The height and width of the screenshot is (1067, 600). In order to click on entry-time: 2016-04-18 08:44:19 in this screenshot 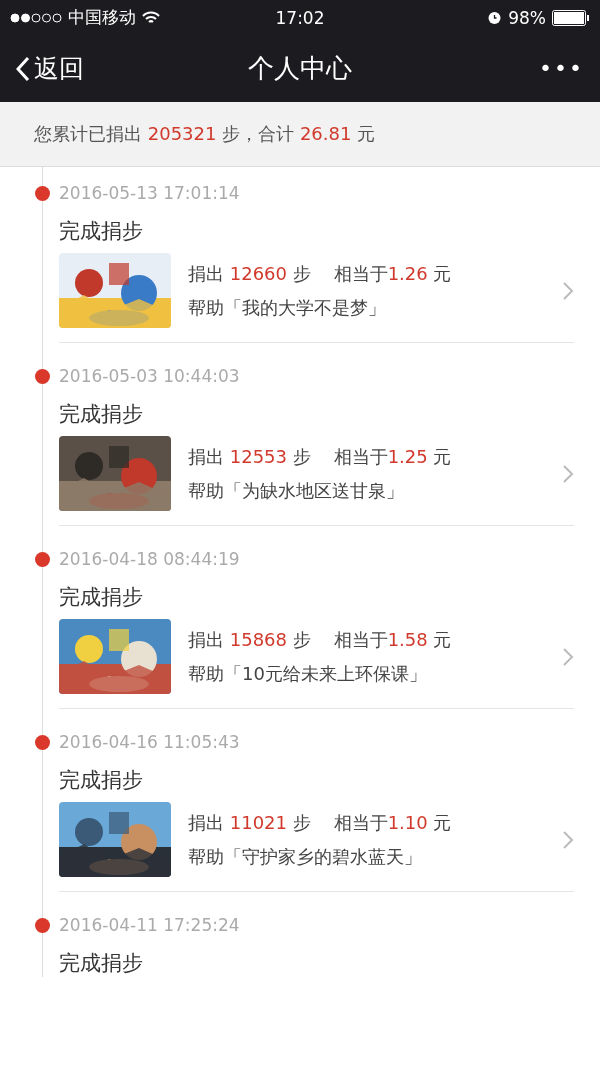, I will do `click(150, 559)`.